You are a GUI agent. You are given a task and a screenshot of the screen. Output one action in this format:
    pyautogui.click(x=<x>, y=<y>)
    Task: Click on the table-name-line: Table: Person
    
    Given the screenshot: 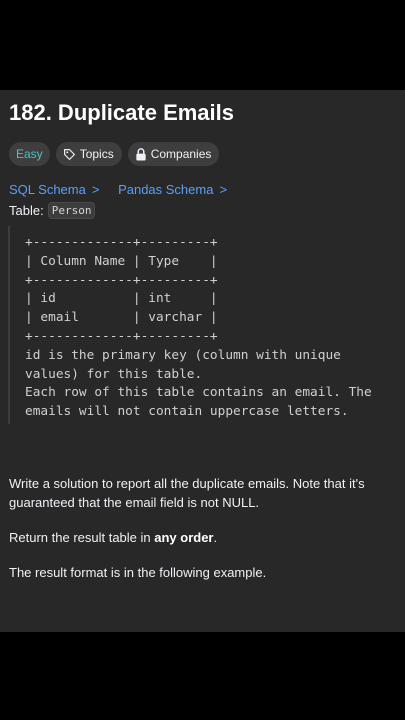 What is the action you would take?
    pyautogui.click(x=52, y=210)
    